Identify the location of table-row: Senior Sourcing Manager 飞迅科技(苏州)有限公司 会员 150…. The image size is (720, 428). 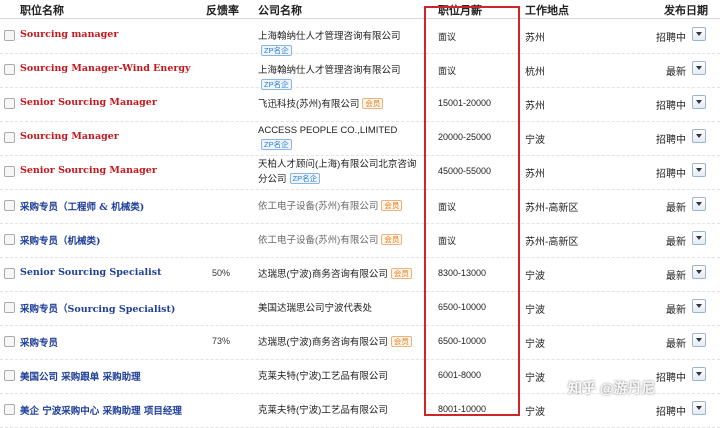
(360, 104).